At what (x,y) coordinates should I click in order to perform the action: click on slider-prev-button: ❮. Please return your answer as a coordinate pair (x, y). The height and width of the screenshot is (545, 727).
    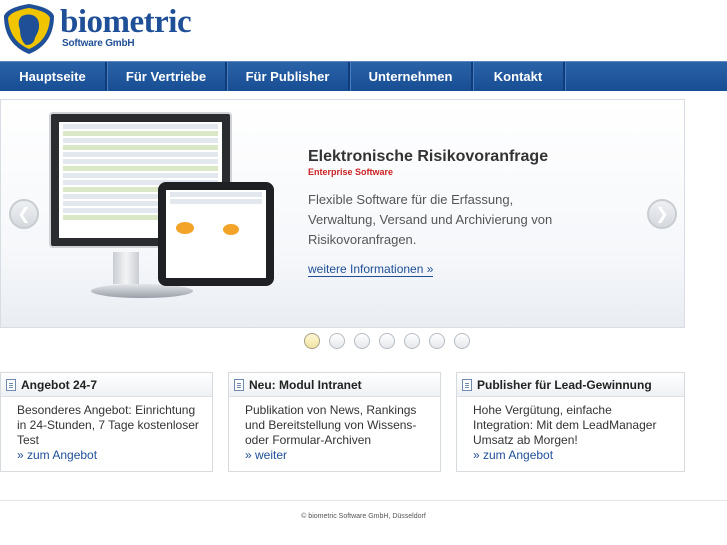
    Looking at the image, I should click on (24, 214).